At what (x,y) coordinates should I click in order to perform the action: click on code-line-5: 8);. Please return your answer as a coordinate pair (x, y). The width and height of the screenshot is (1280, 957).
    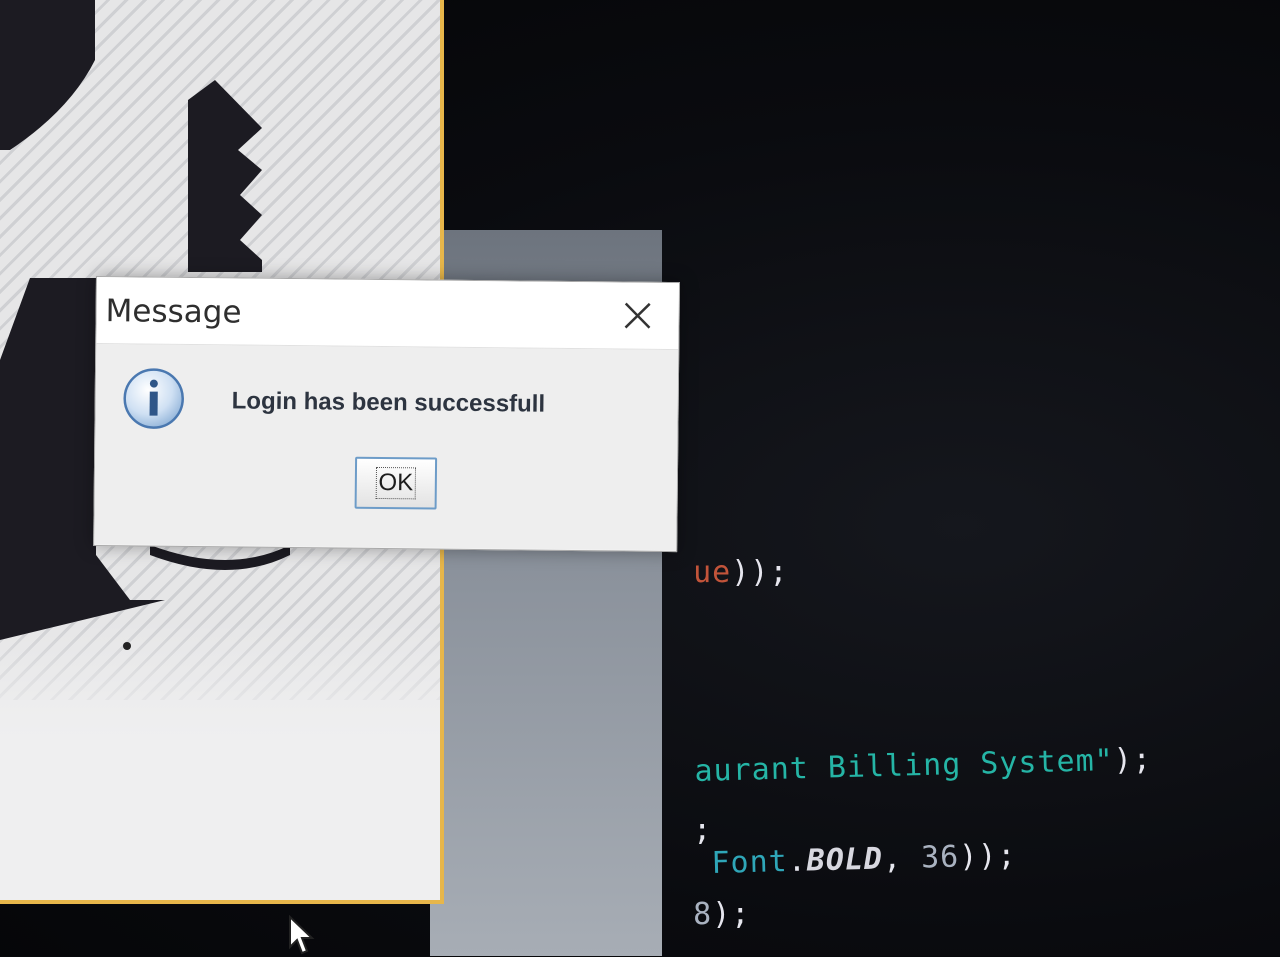
    Looking at the image, I should click on (702, 897).